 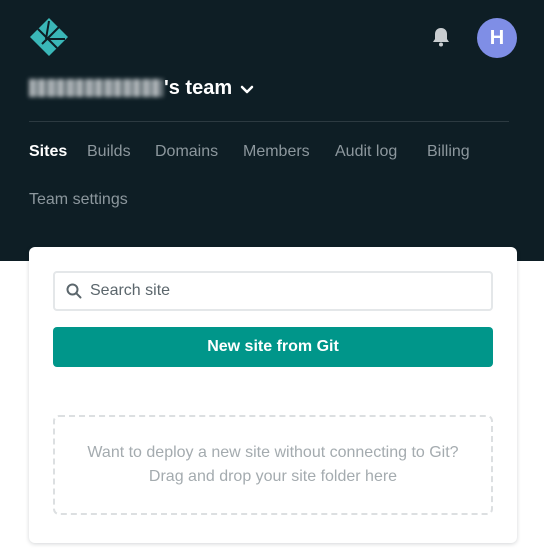 What do you see at coordinates (273, 347) in the screenshot?
I see `new-site-from-git-button: New site from Git` at bounding box center [273, 347].